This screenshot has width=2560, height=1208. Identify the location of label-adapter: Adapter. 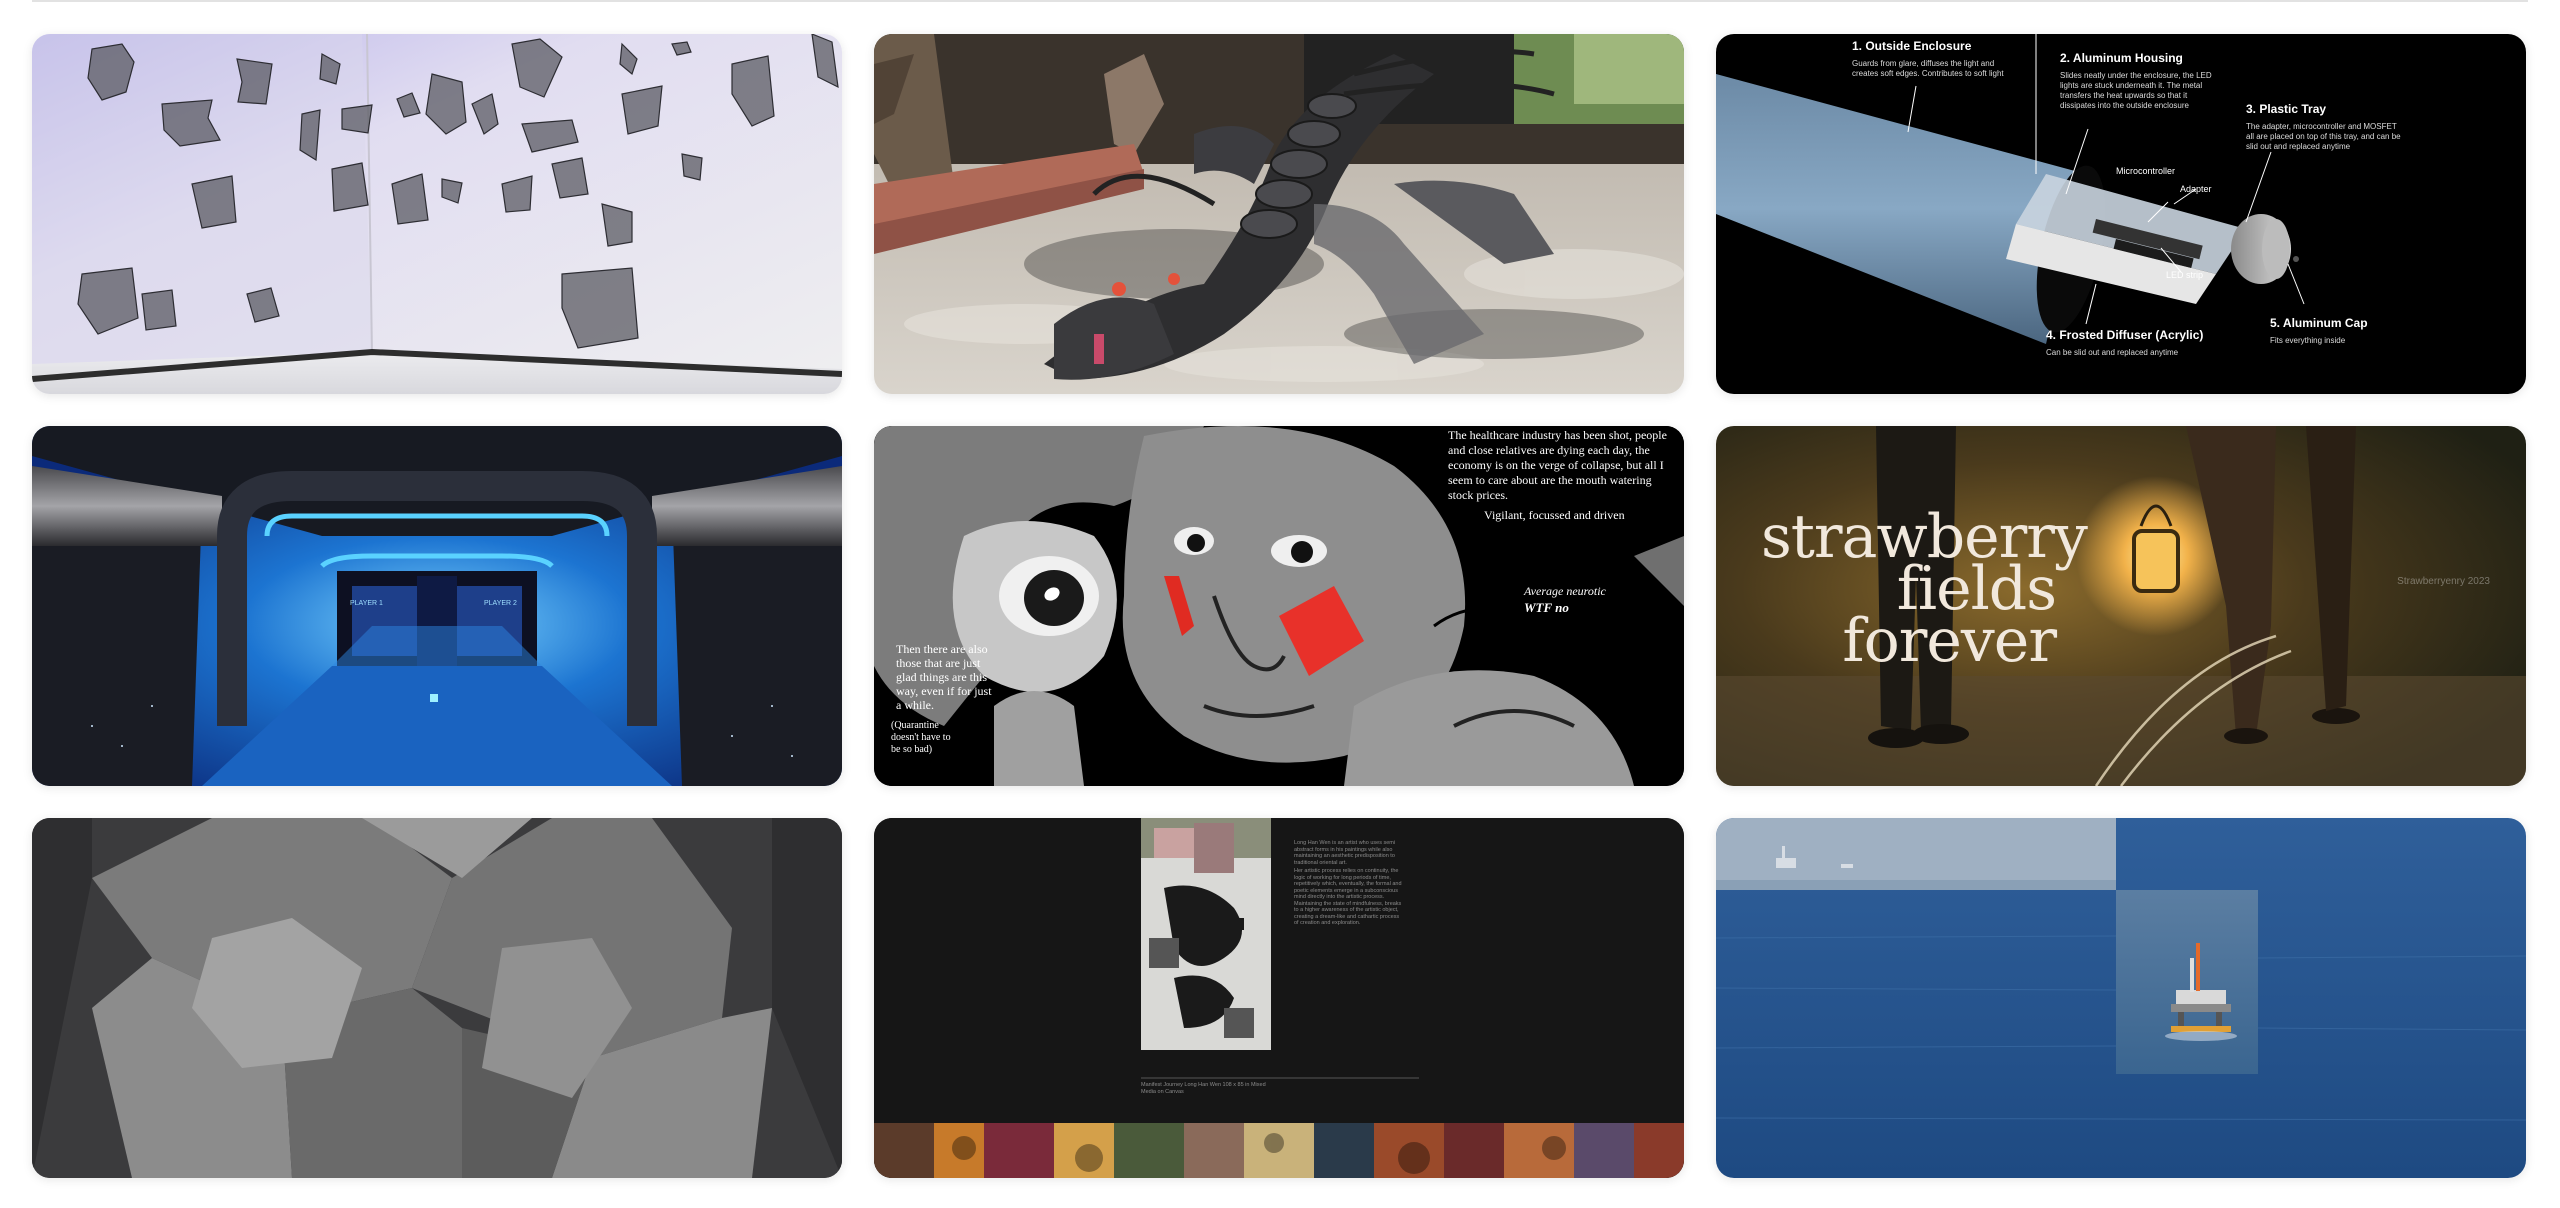
(2196, 189).